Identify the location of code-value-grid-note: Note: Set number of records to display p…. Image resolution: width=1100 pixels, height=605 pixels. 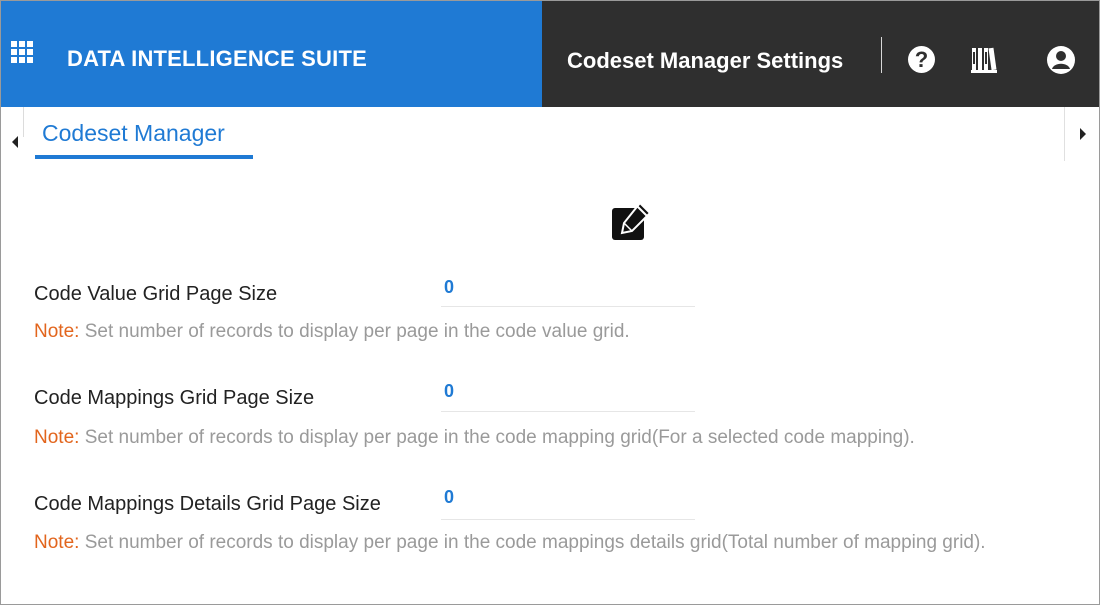
(554, 332).